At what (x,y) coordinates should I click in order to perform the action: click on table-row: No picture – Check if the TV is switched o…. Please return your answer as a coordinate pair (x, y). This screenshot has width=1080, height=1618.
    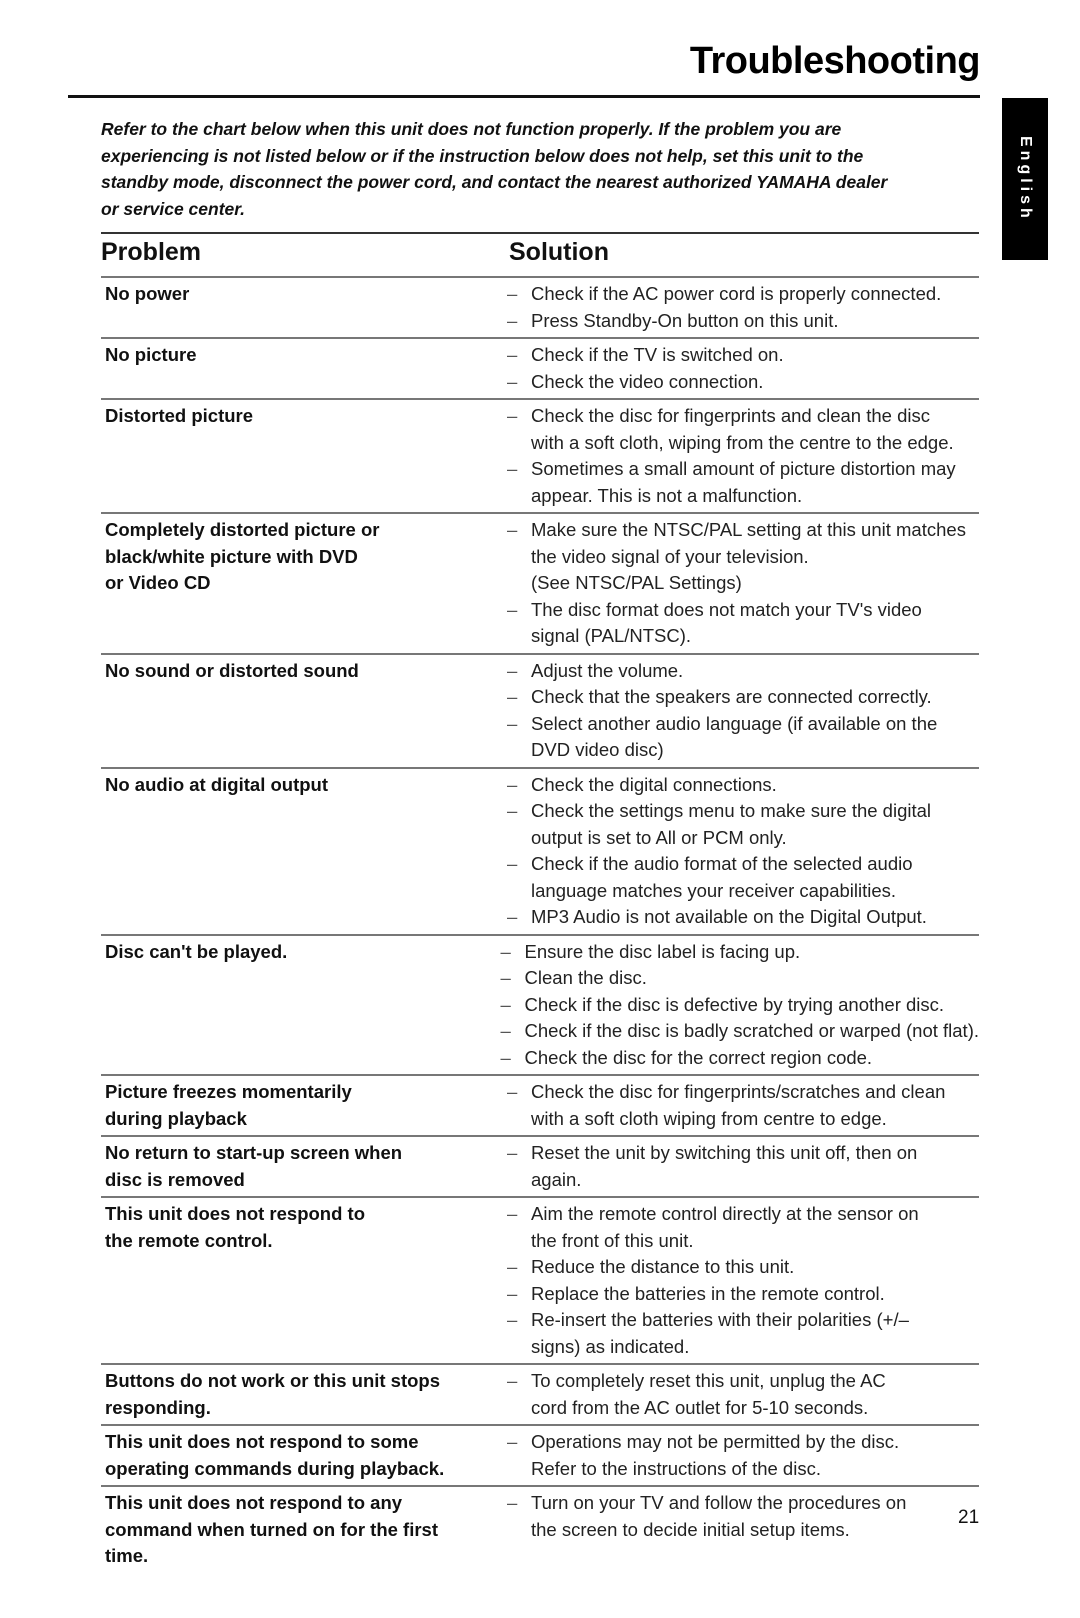
    Looking at the image, I should click on (540, 367).